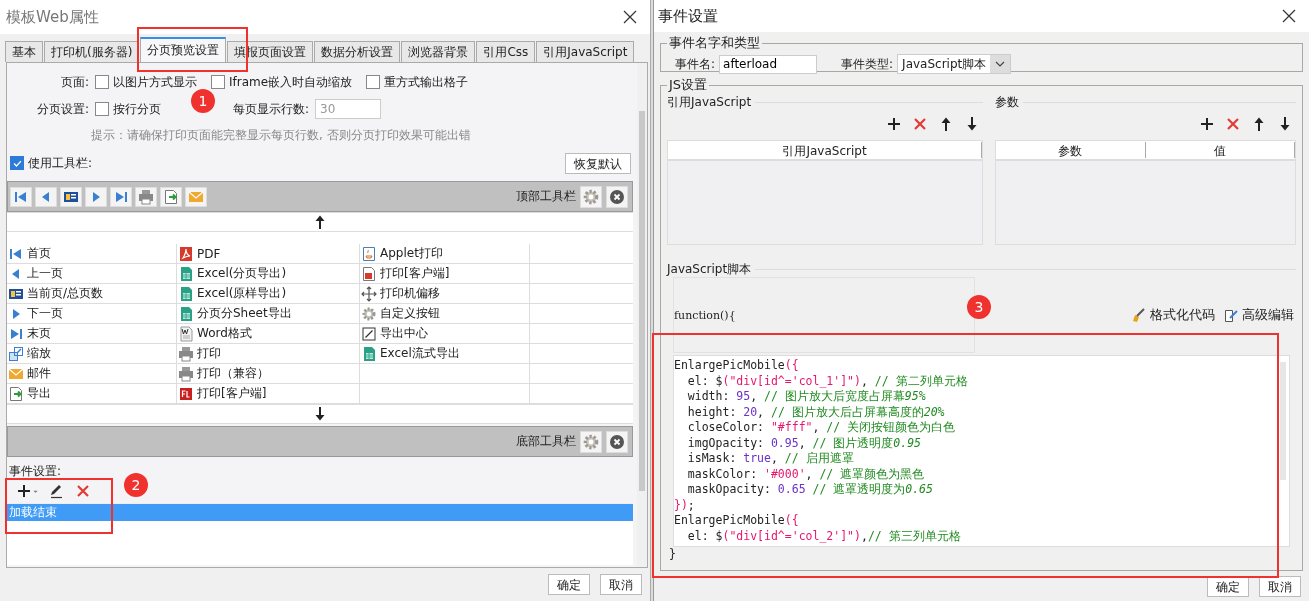 Image resolution: width=1309 pixels, height=601 pixels. What do you see at coordinates (954, 64) in the screenshot?
I see `dropdown: JavaScript脚本` at bounding box center [954, 64].